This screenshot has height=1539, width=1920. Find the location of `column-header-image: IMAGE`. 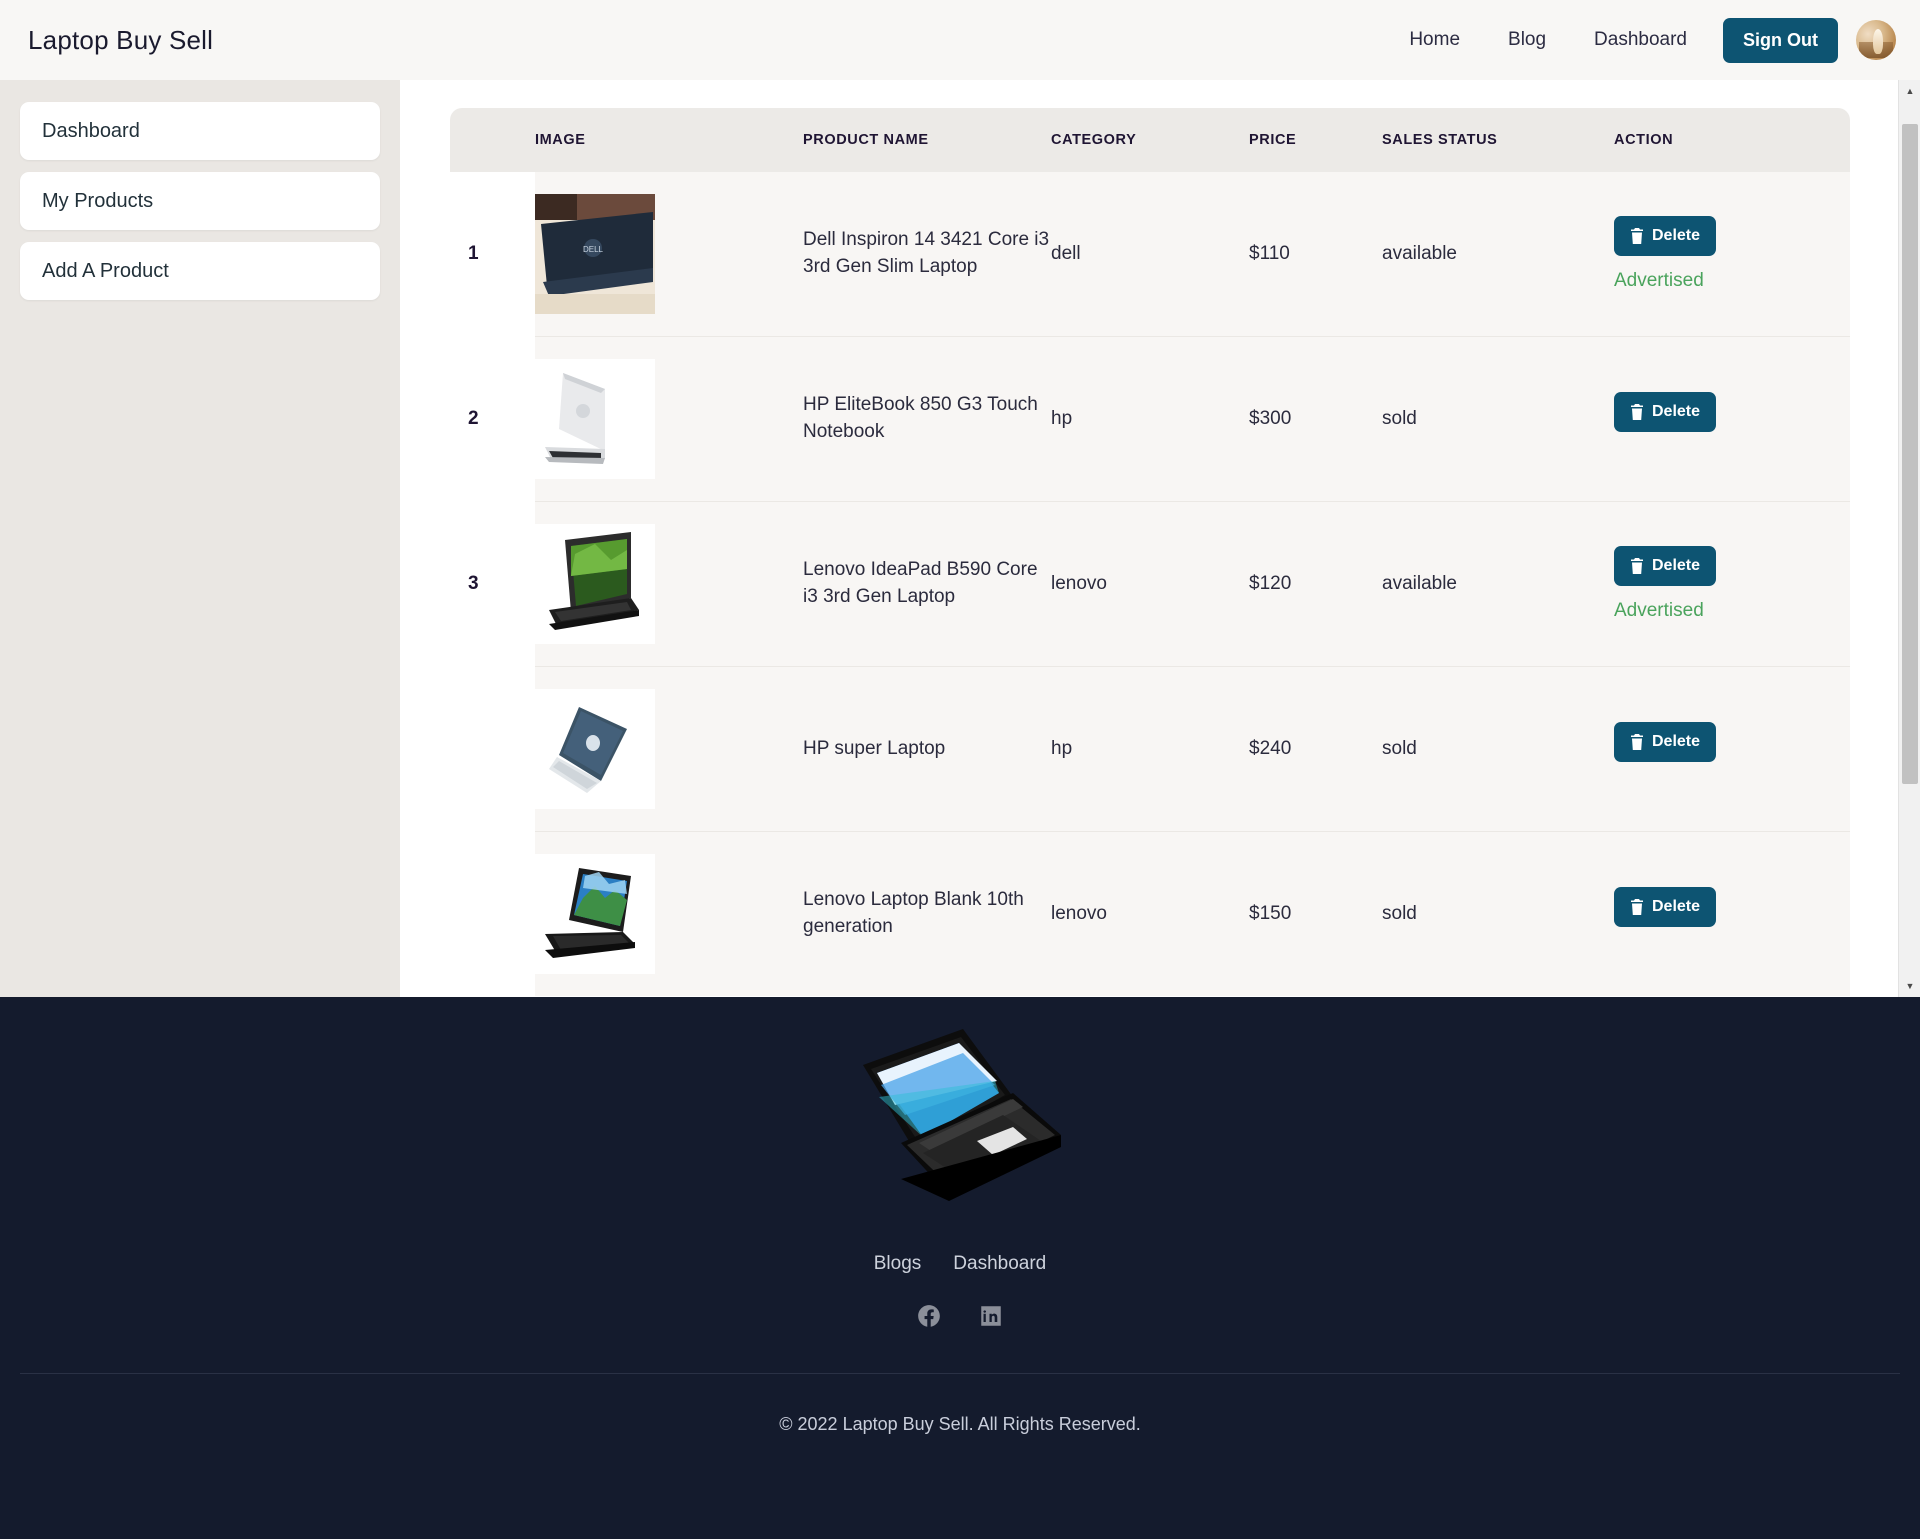

column-header-image: IMAGE is located at coordinates (560, 140).